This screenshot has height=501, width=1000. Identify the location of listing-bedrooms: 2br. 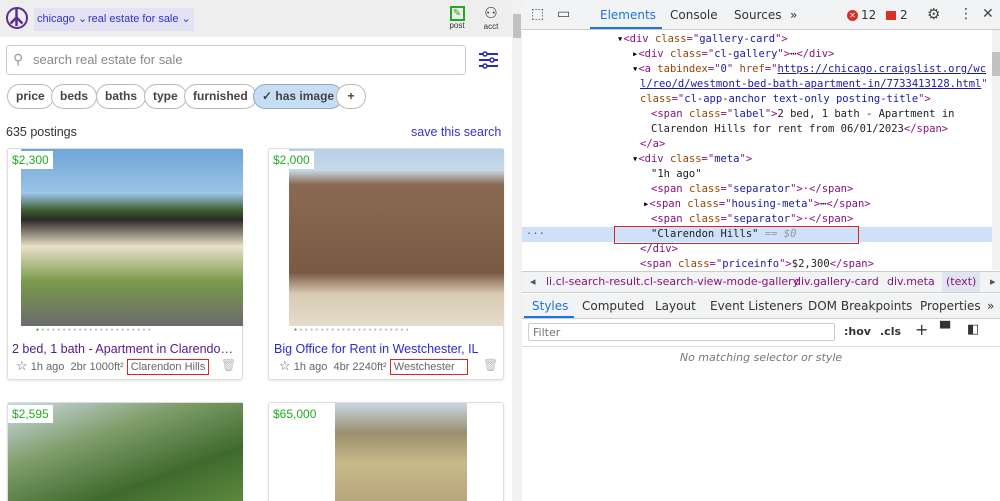
(78, 367).